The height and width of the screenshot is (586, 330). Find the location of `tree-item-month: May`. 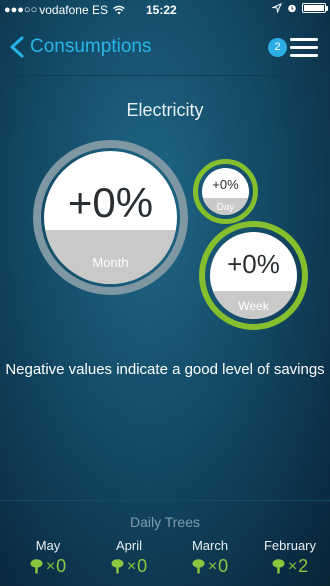

tree-item-month: May is located at coordinates (48, 545).